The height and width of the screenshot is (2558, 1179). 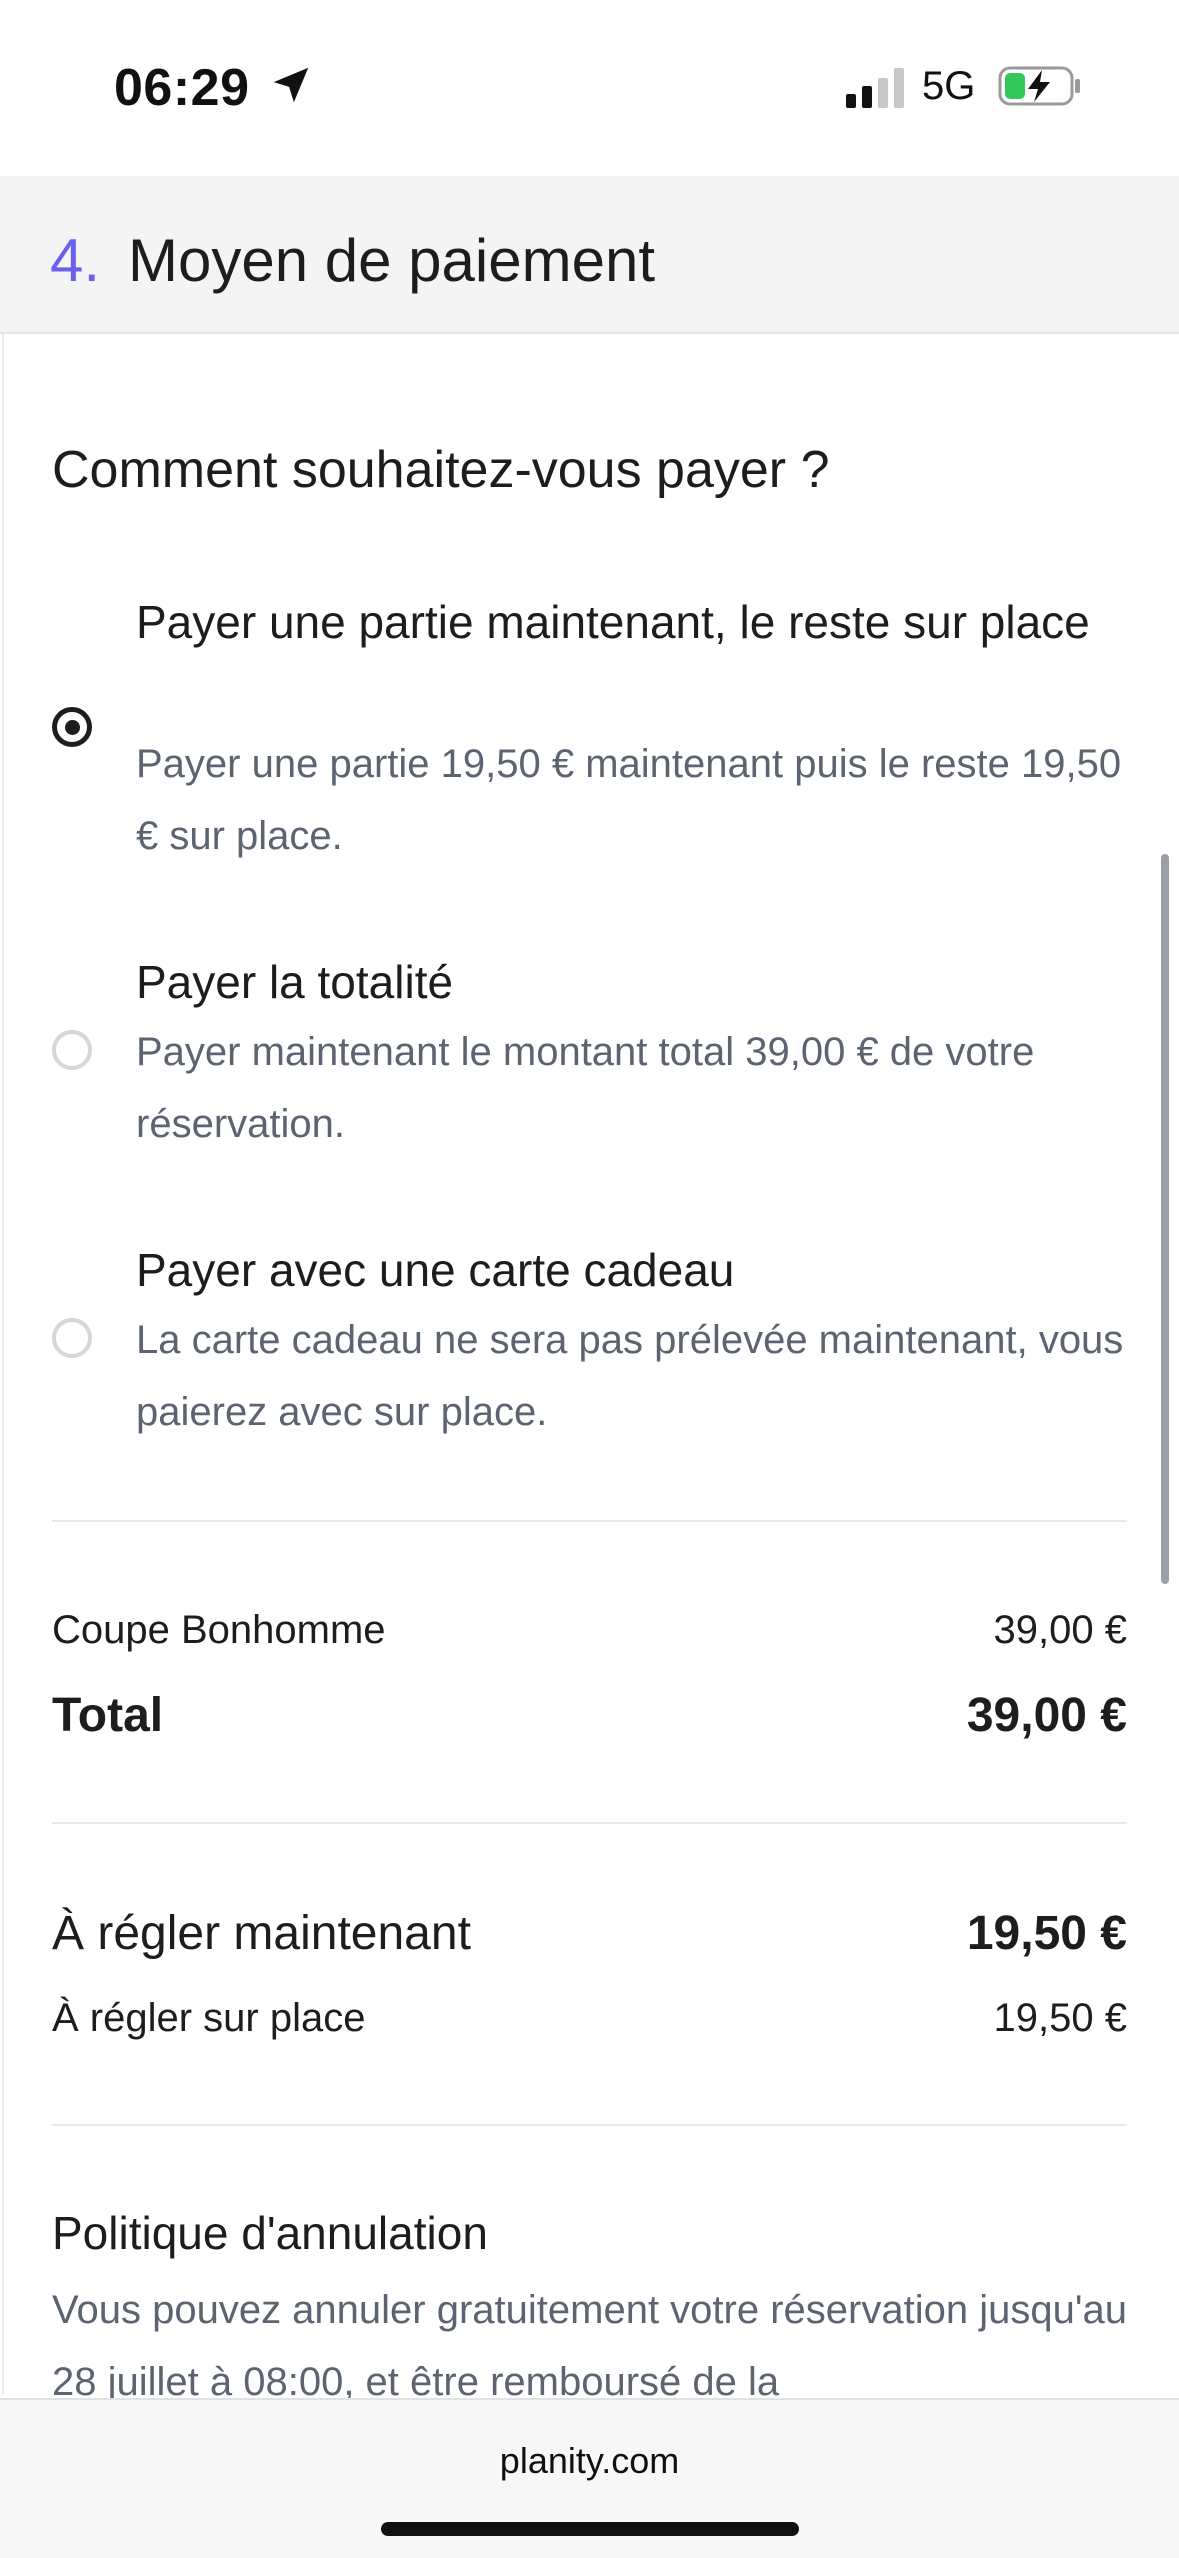 What do you see at coordinates (291, 85) in the screenshot?
I see `location-arrow-icon` at bounding box center [291, 85].